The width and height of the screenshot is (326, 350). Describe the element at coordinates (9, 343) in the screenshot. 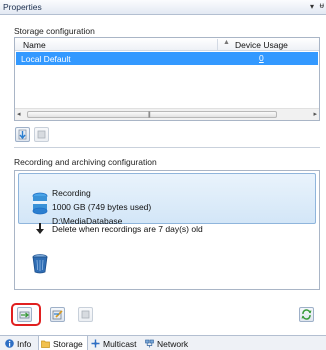

I see `info-icon` at that location.